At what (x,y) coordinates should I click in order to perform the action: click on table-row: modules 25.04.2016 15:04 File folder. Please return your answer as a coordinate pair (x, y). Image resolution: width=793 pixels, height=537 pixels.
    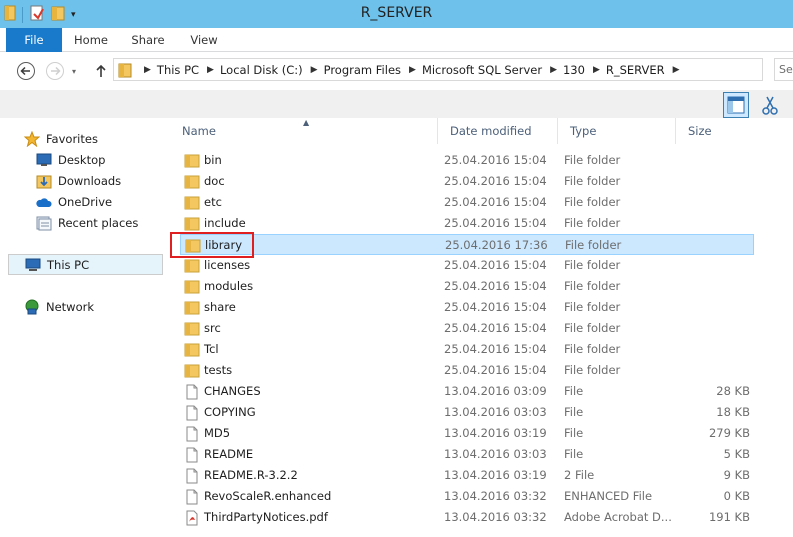
    Looking at the image, I should click on (467, 286).